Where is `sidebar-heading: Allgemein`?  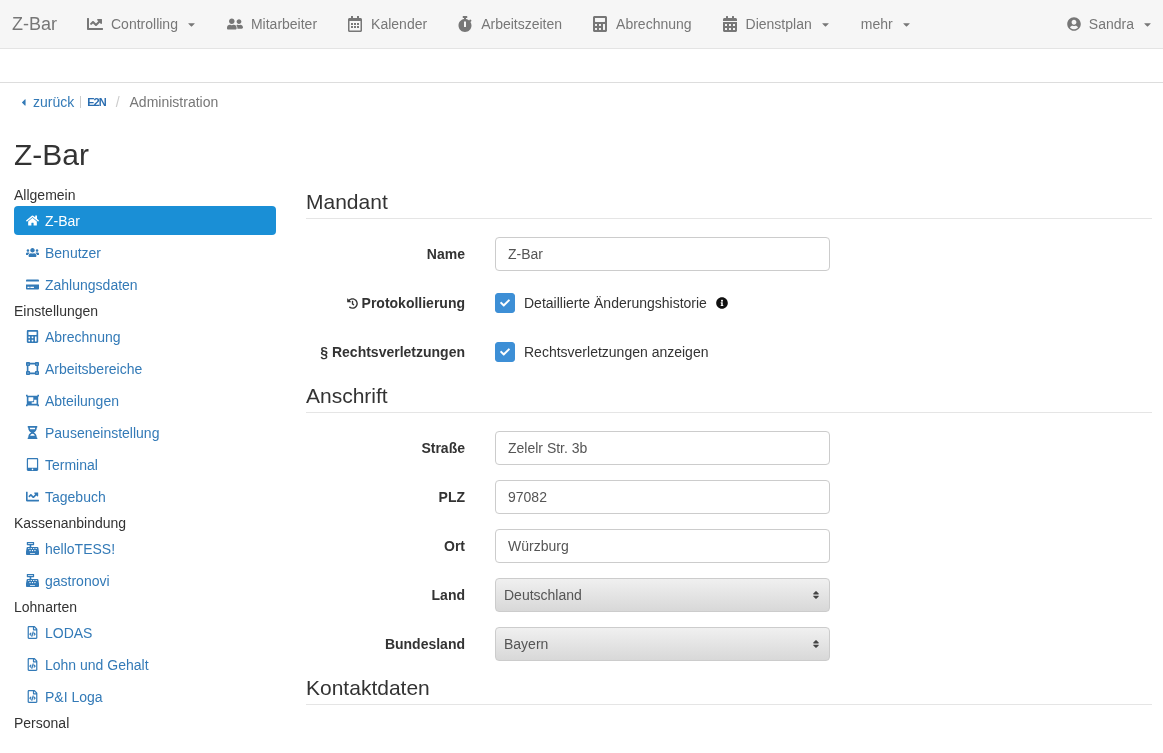 sidebar-heading: Allgemein is located at coordinates (45, 195).